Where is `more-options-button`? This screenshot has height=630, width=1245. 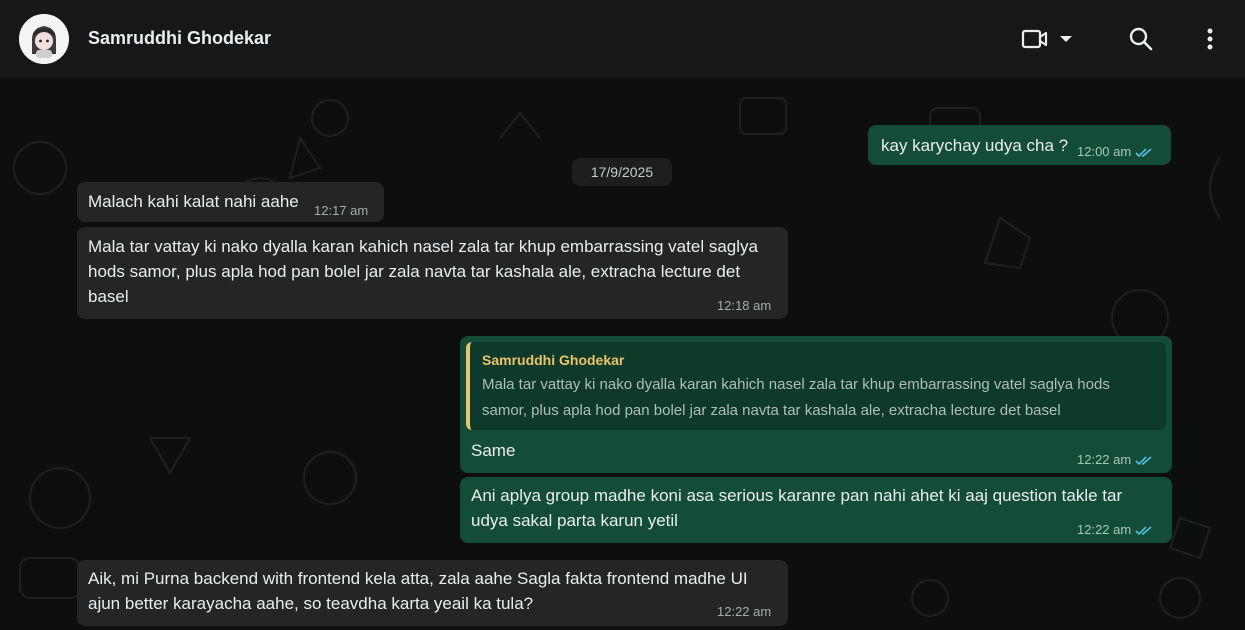 more-options-button is located at coordinates (1210, 39).